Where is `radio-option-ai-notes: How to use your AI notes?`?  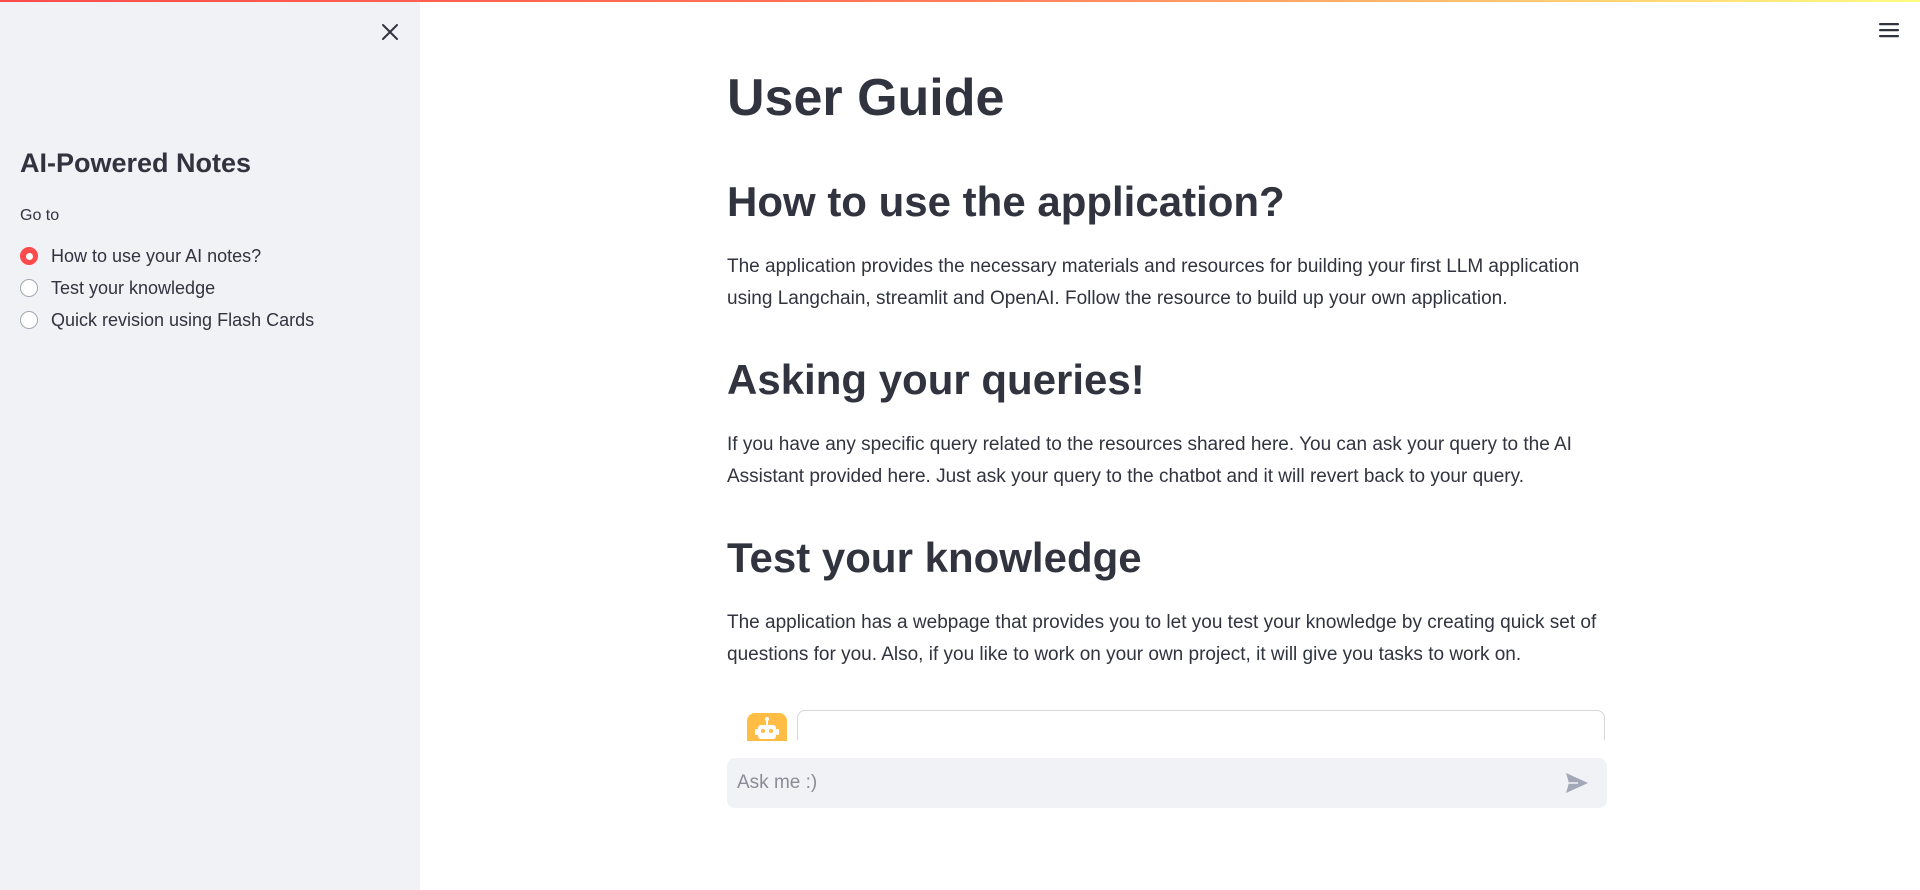 radio-option-ai-notes: How to use your AI notes? is located at coordinates (210, 256).